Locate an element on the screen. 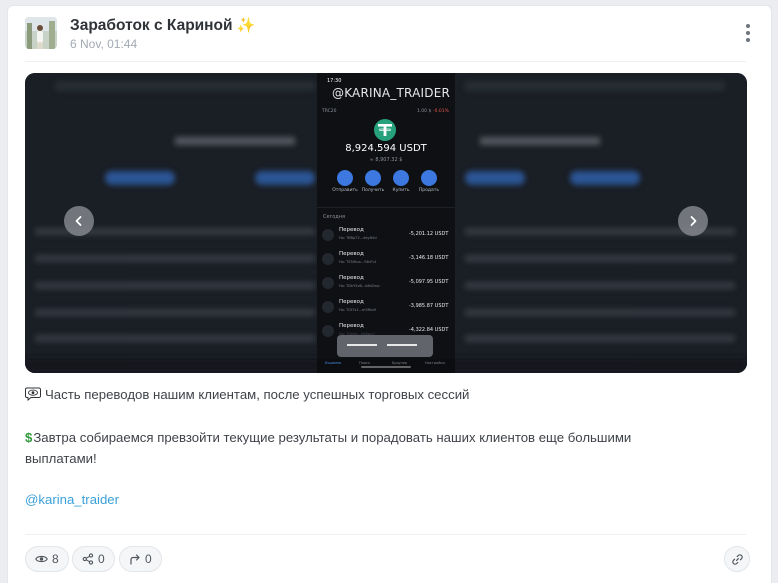 This screenshot has width=778, height=583. dollar-sign-icon: $ is located at coordinates (29, 437).